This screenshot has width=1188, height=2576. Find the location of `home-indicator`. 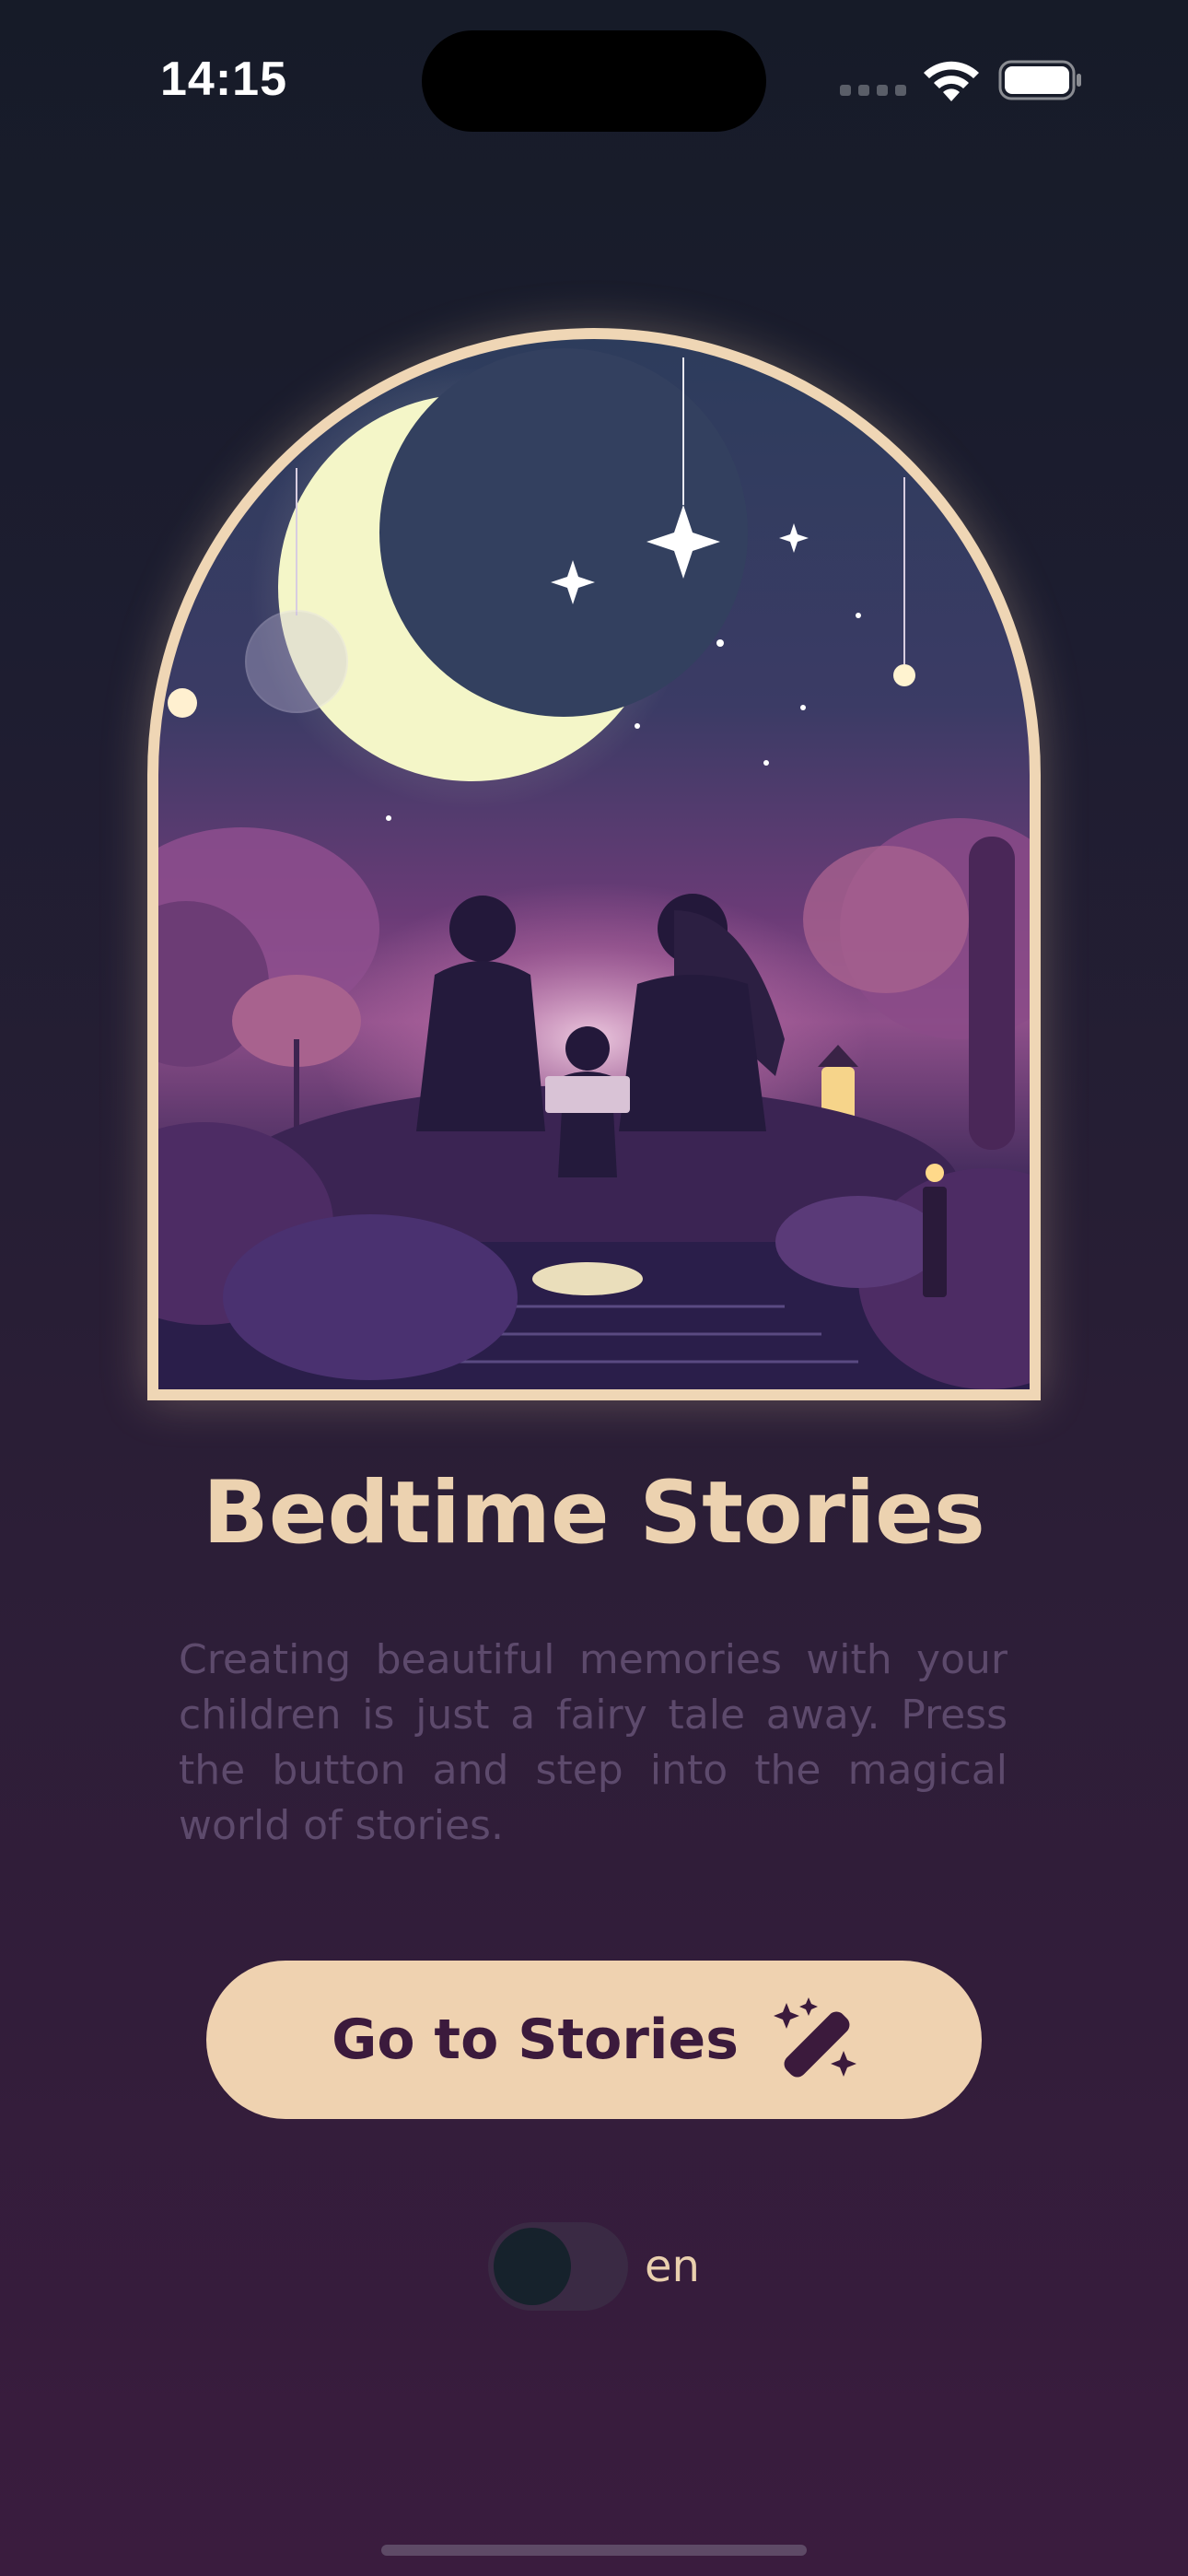

home-indicator is located at coordinates (594, 2550).